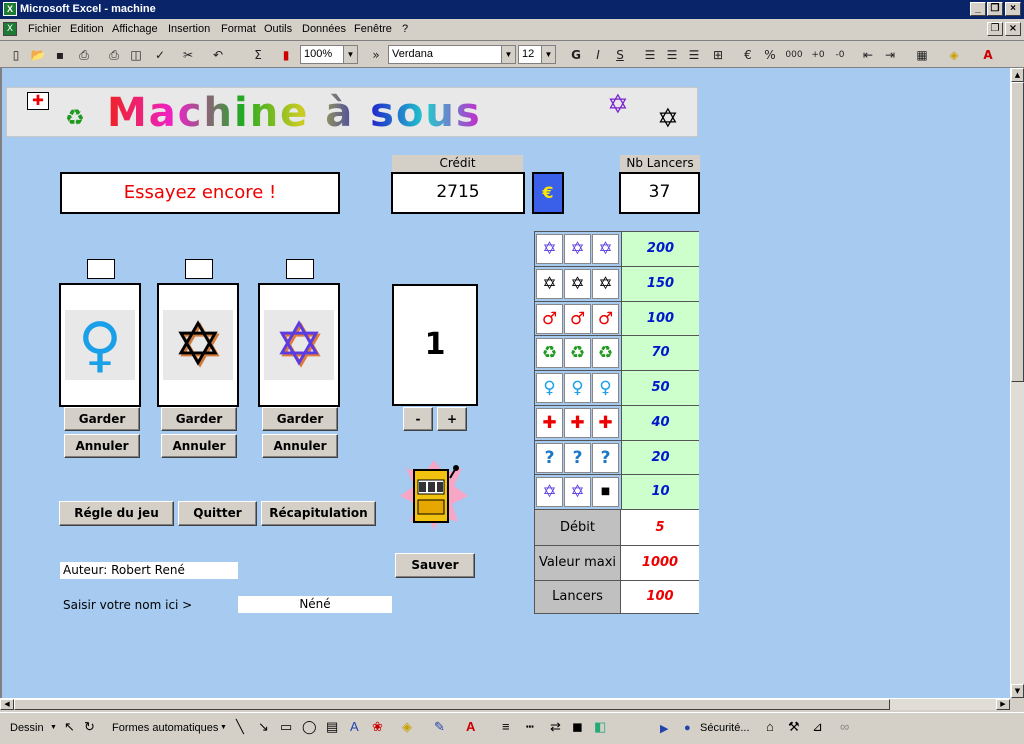 The height and width of the screenshot is (744, 1024). I want to click on cancel-button-3: Annuler, so click(300, 446).